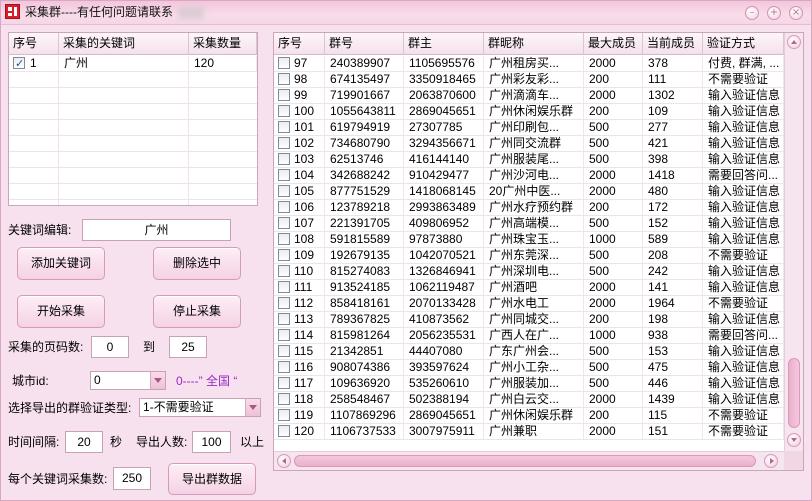  Describe the element at coordinates (529, 288) in the screenshot. I see `table-row: 111 913524185 1062119487 广州酒吧 2000 141 输入验证信息` at that location.